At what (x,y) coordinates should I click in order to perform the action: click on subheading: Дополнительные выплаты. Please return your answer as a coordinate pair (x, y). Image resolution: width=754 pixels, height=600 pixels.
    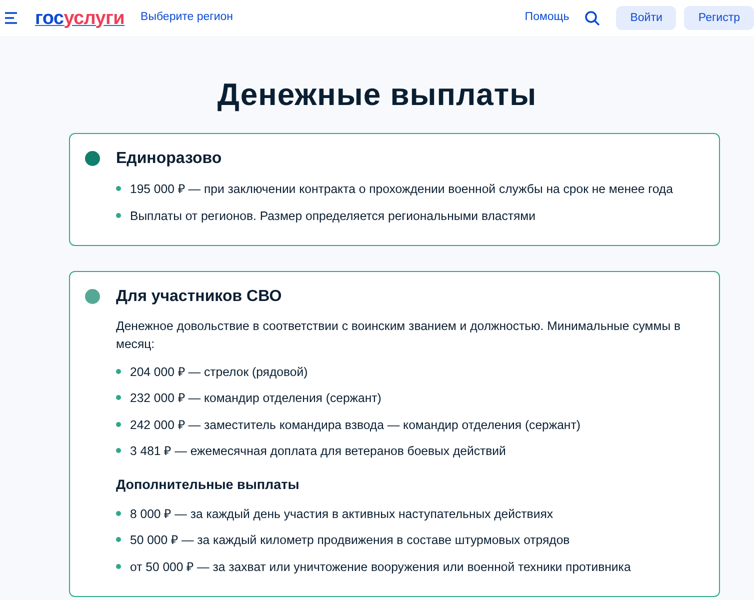
    Looking at the image, I should click on (208, 485).